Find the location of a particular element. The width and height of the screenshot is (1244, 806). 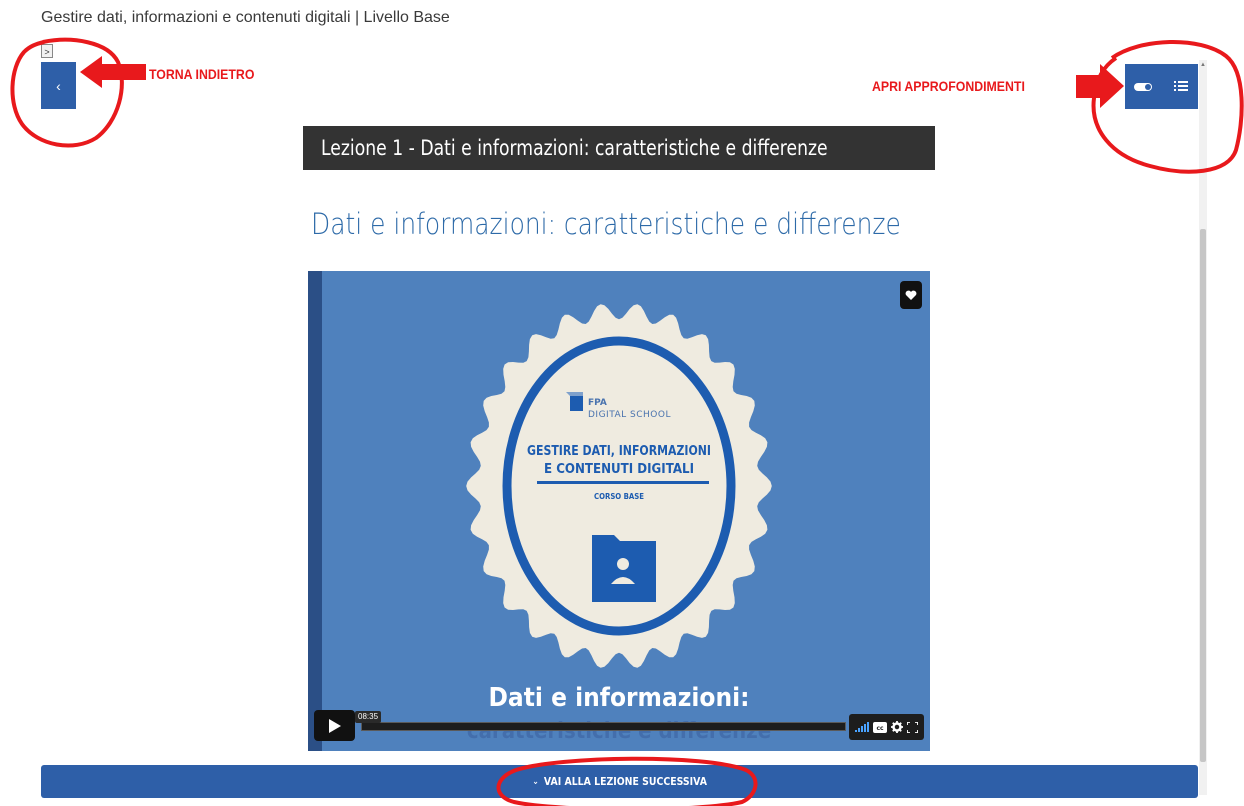

next-lesson-label: VAI ALLA LEZIONE SUCCESSIVA is located at coordinates (625, 781).